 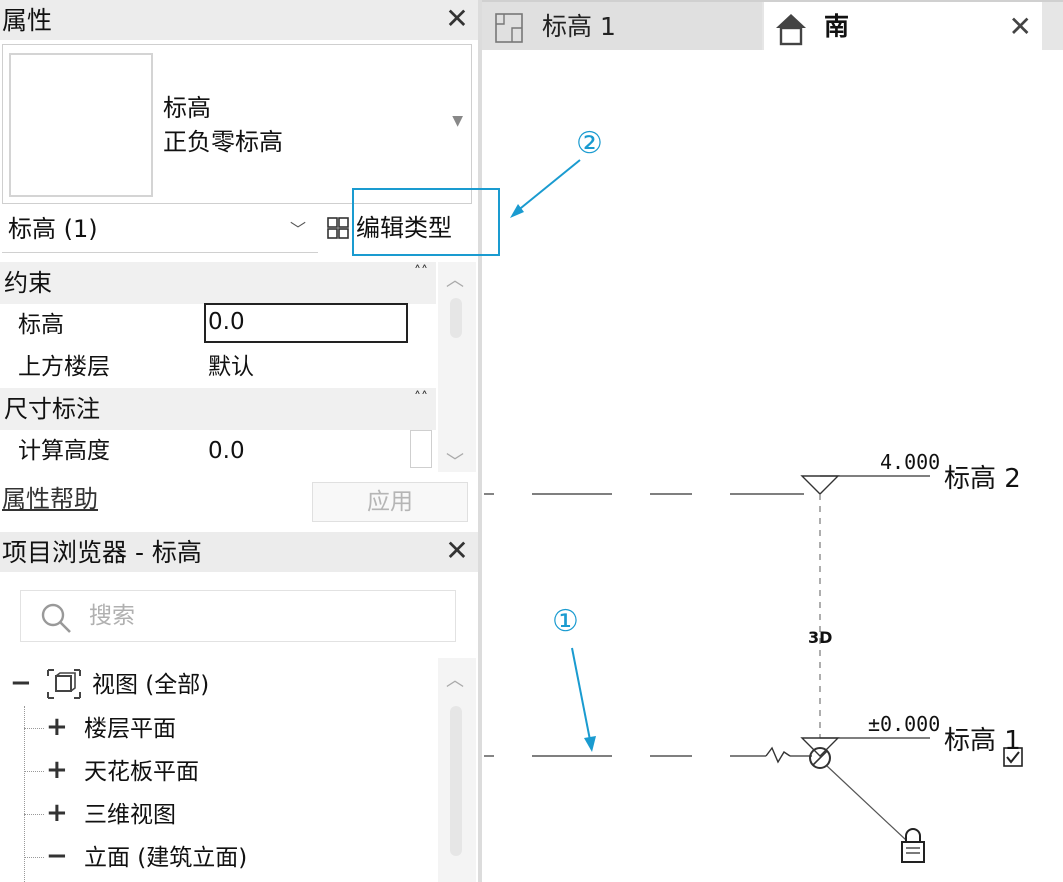 I want to click on property-value: 默认, so click(x=231, y=367).